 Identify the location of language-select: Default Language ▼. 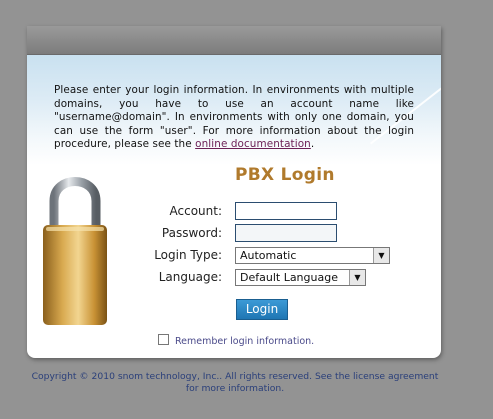
(300, 277).